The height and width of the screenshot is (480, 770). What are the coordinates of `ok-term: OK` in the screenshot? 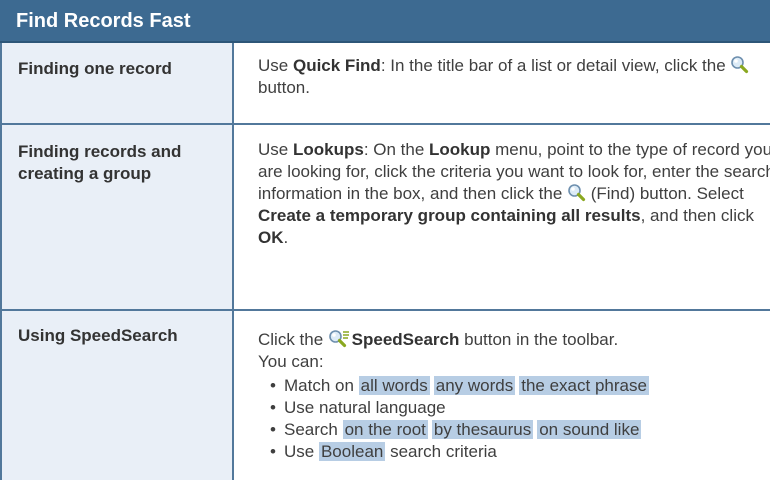 It's located at (271, 237).